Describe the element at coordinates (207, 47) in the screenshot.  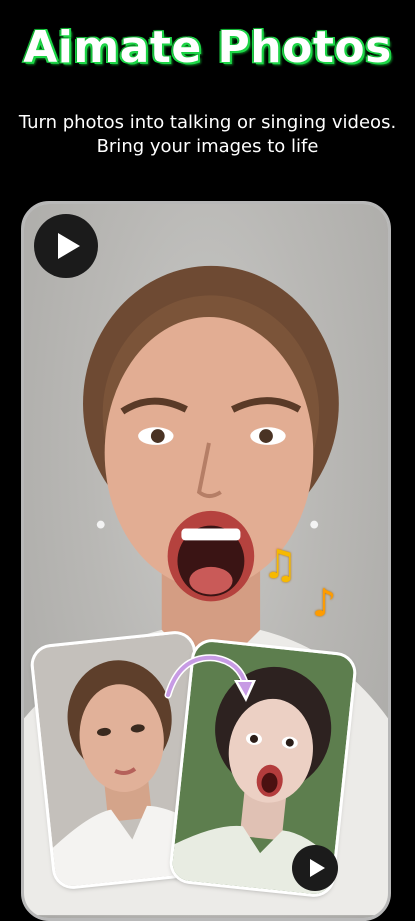
I see `page-title: Aimate Photos` at that location.